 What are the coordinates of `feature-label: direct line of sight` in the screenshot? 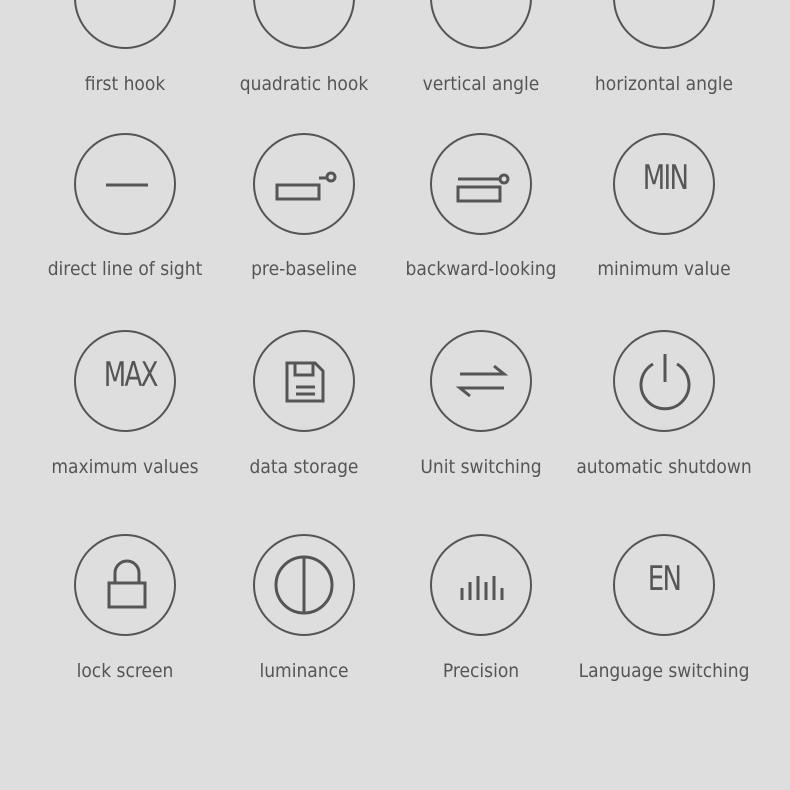 It's located at (125, 269).